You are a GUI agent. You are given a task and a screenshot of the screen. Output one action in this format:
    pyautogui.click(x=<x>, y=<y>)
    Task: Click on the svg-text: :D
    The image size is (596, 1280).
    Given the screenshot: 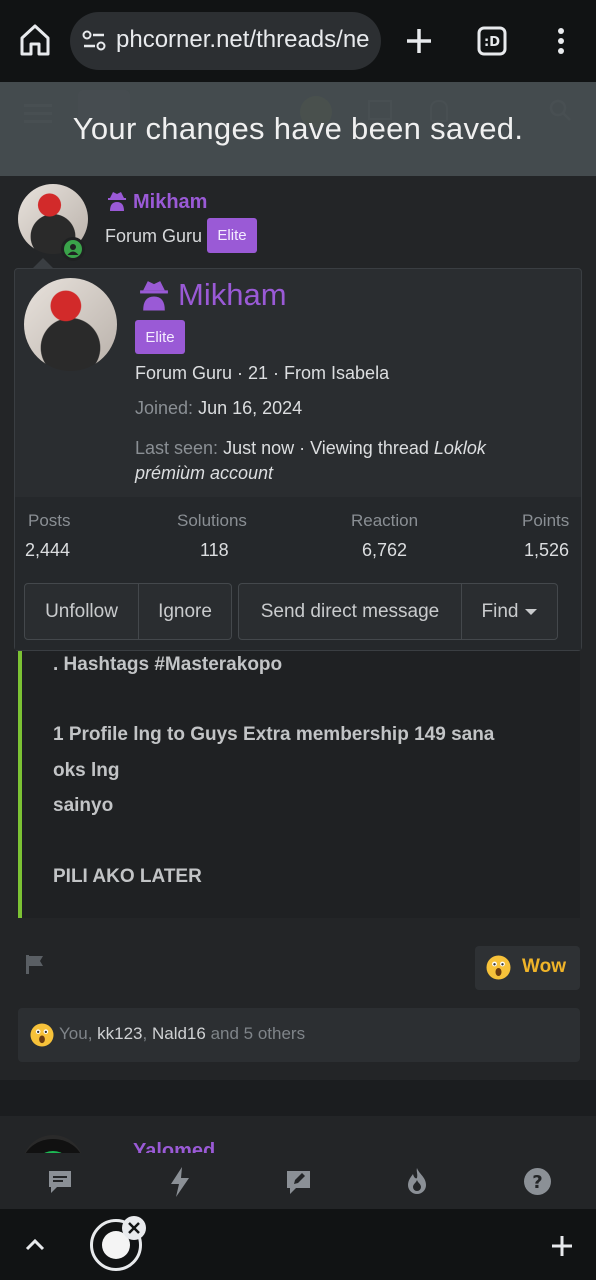 What is the action you would take?
    pyautogui.click(x=492, y=42)
    